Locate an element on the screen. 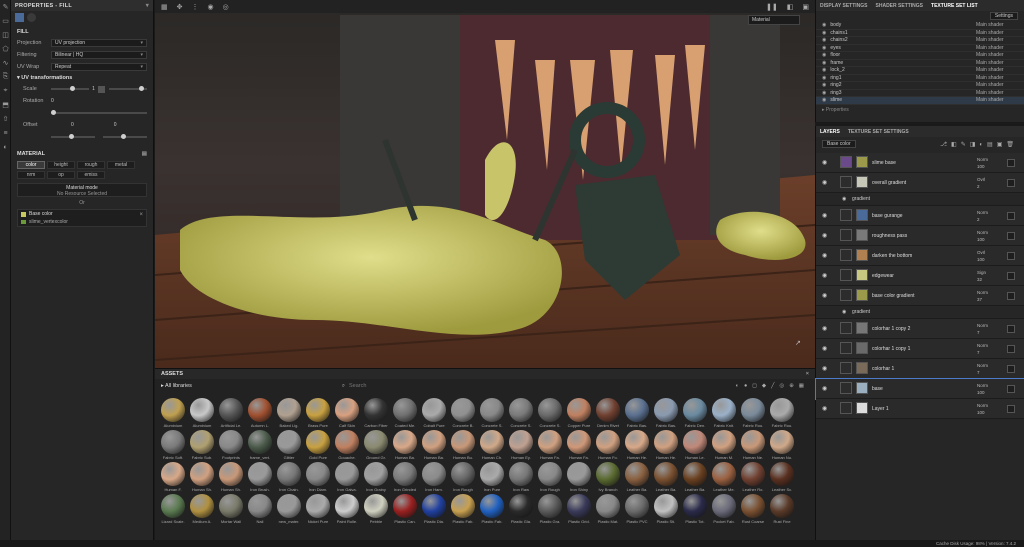  material-view-select: Material is located at coordinates (774, 20).